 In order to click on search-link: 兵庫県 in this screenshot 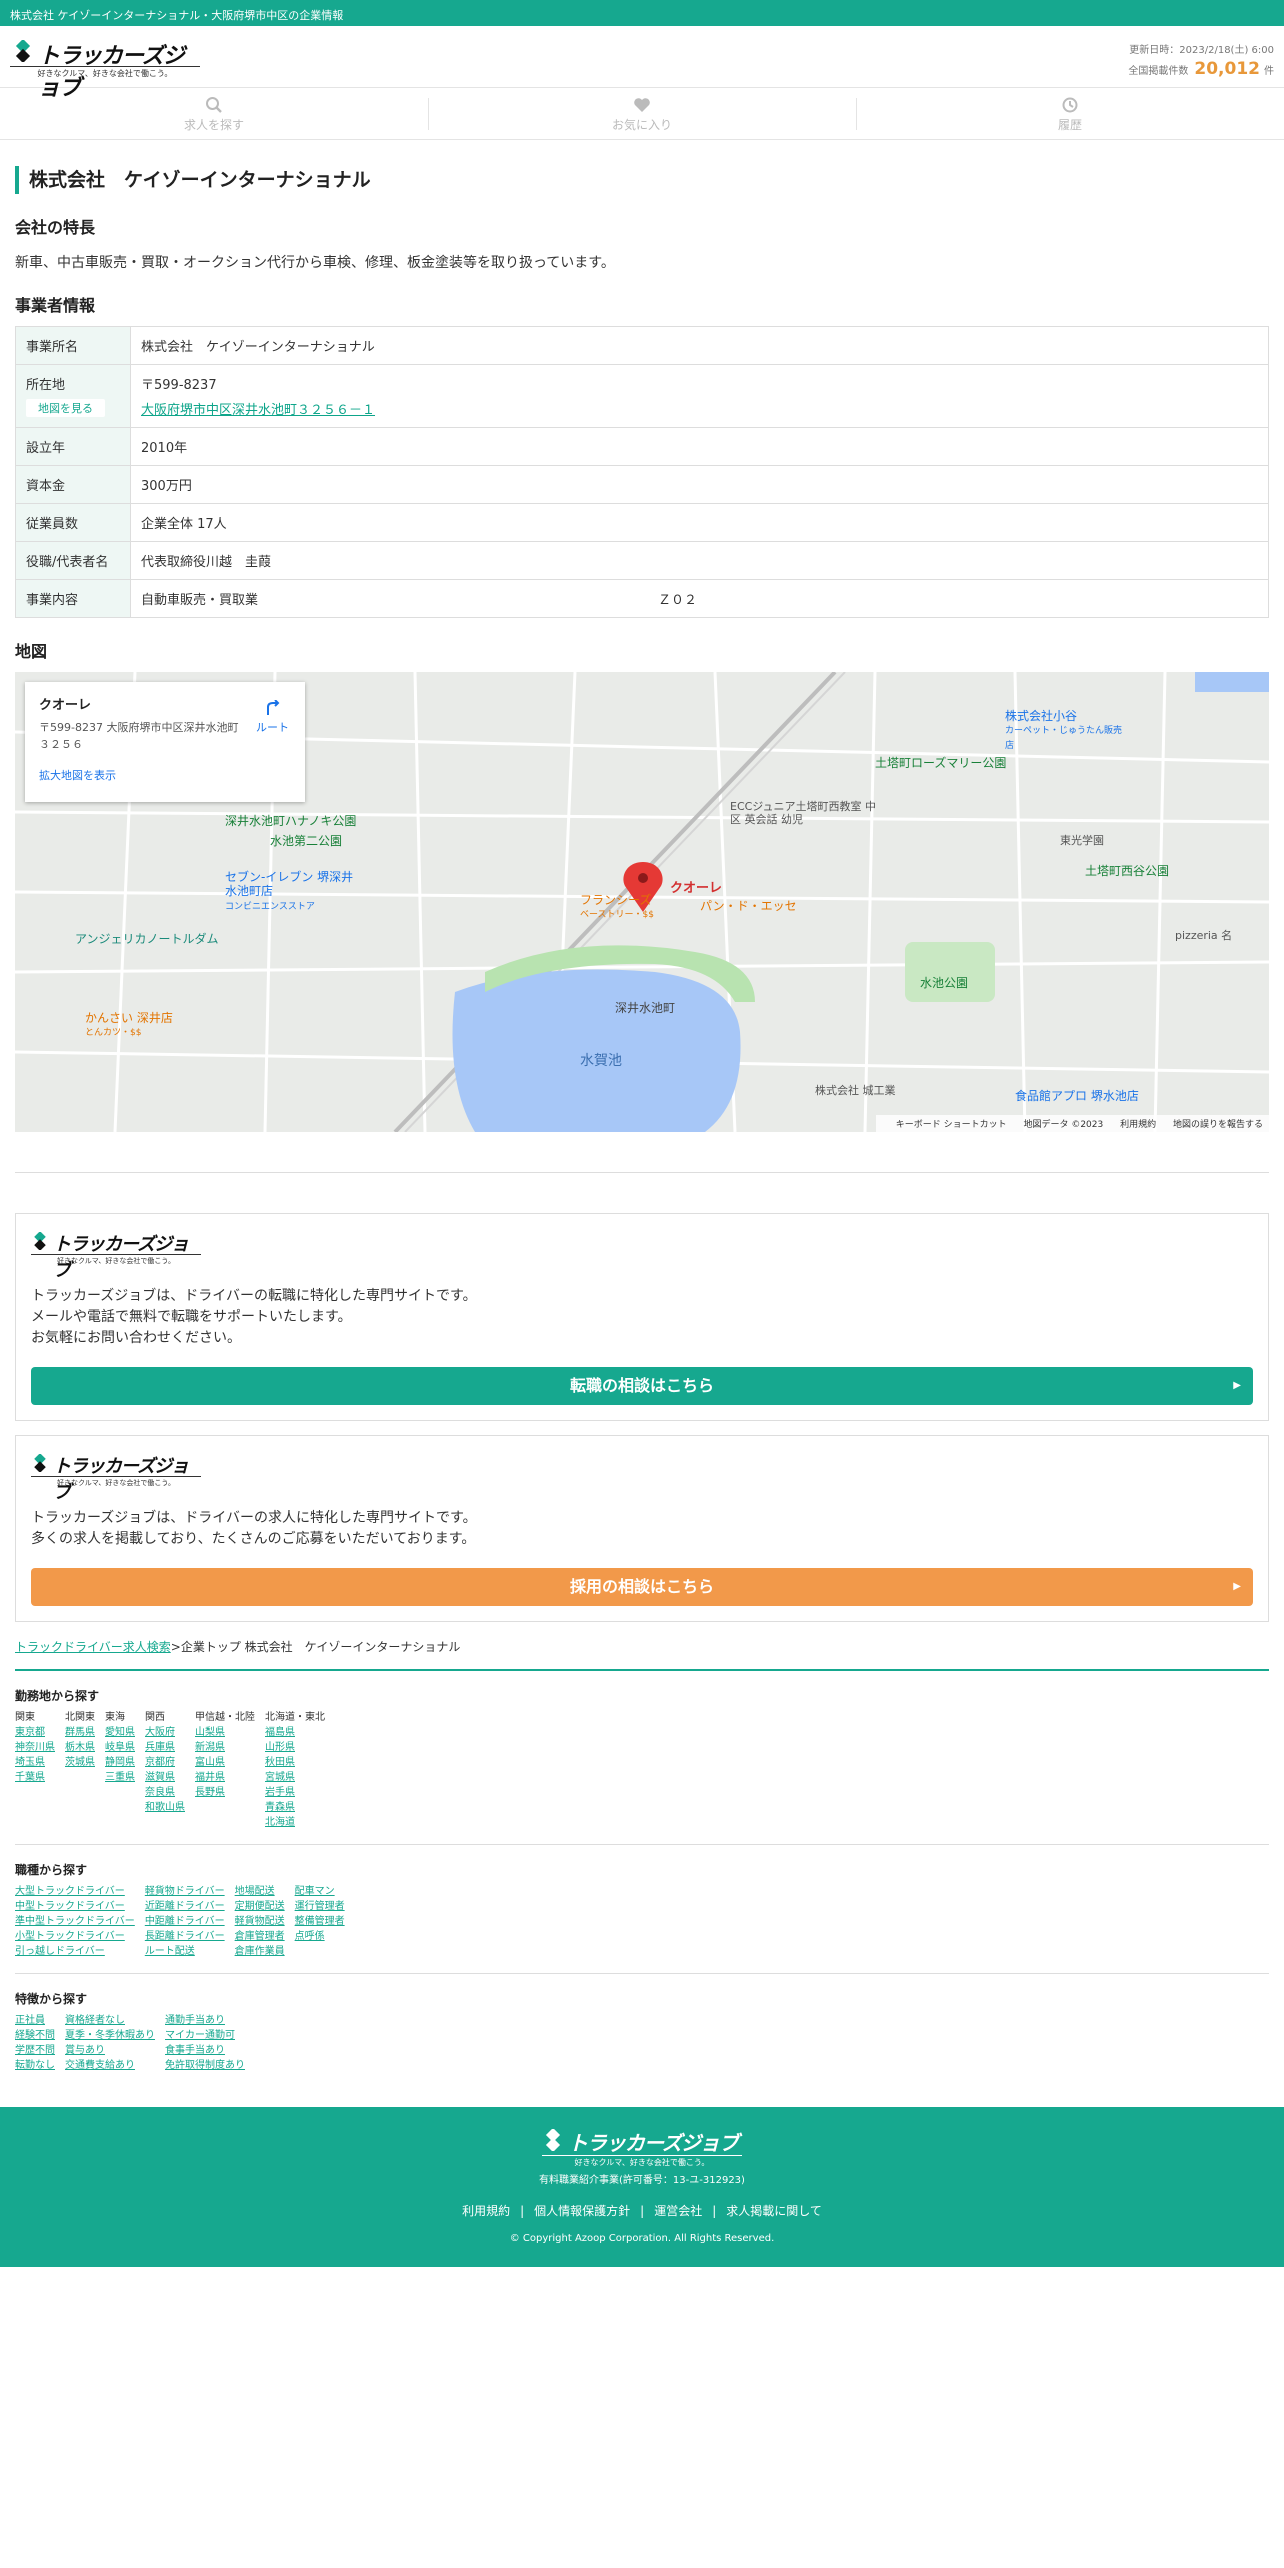, I will do `click(165, 1747)`.